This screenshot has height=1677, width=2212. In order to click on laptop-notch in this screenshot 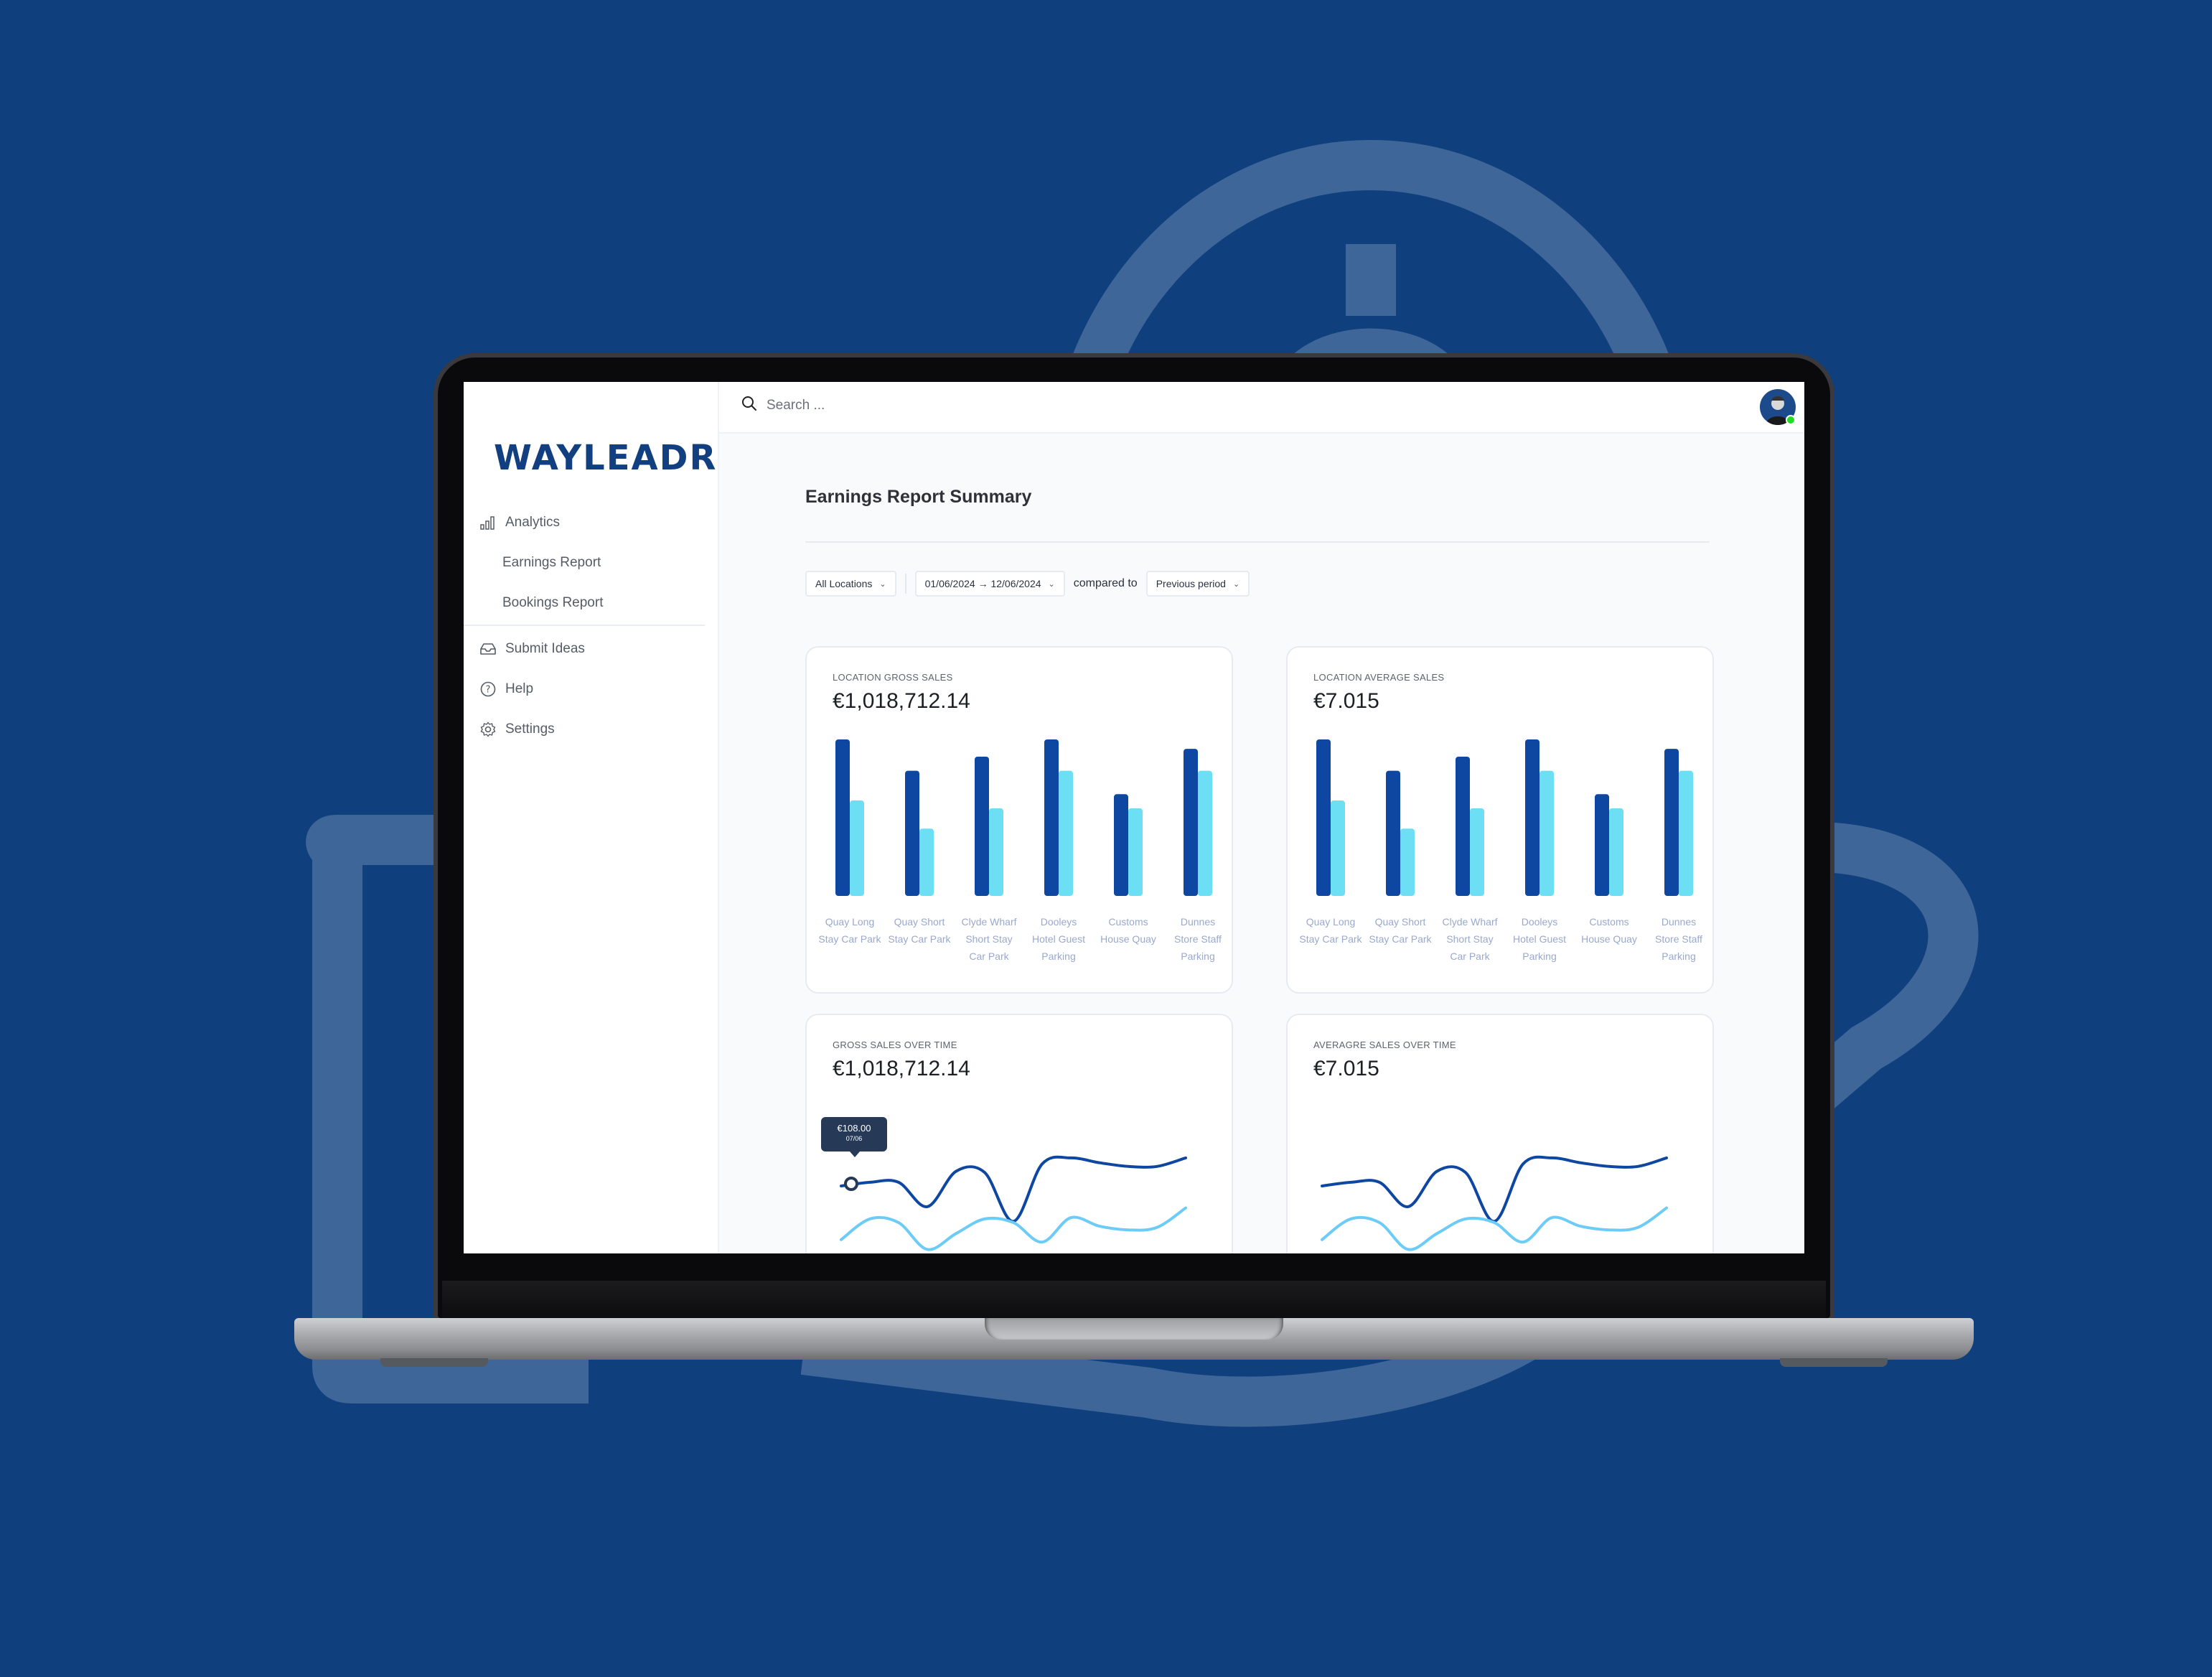, I will do `click(1134, 1329)`.